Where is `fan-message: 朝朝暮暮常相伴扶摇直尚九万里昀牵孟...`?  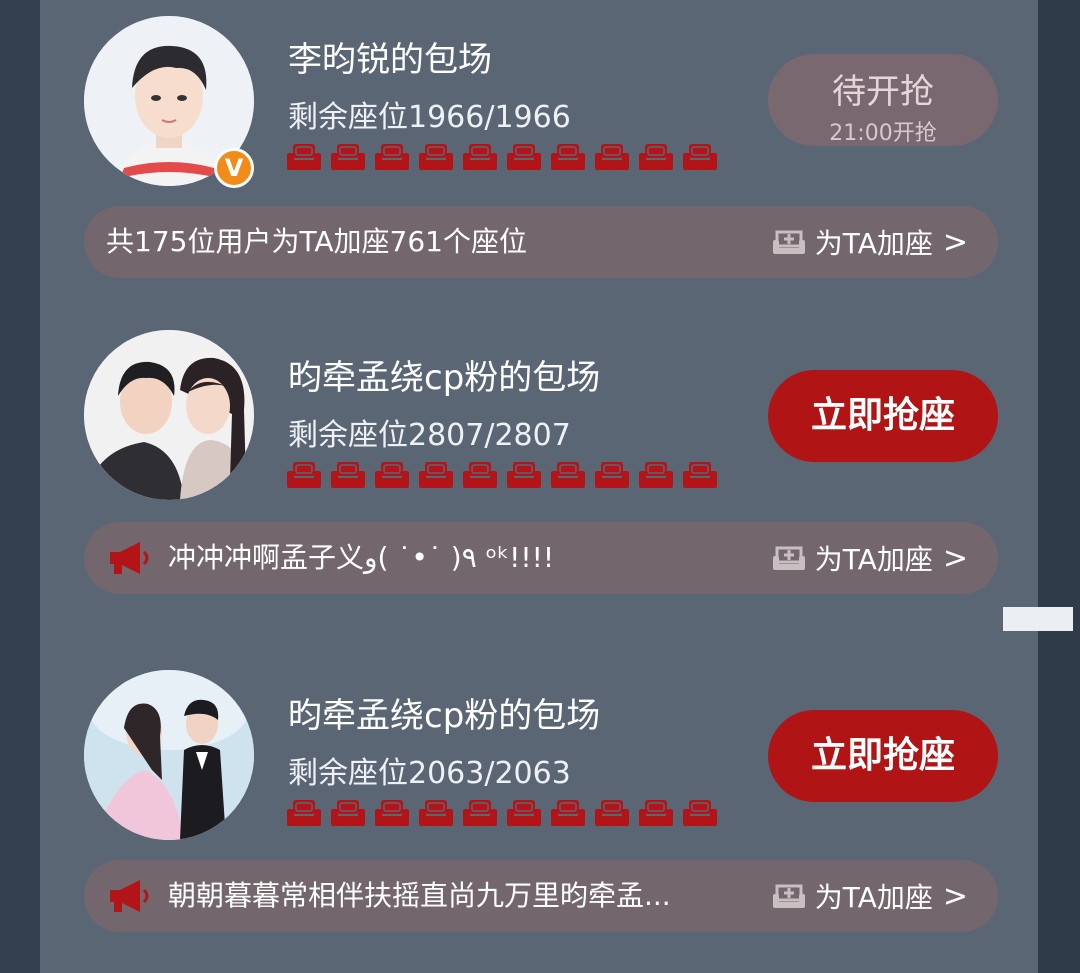
fan-message: 朝朝暮暮常相伴扶摇直尚九万里昀牵孟... is located at coordinates (419, 895).